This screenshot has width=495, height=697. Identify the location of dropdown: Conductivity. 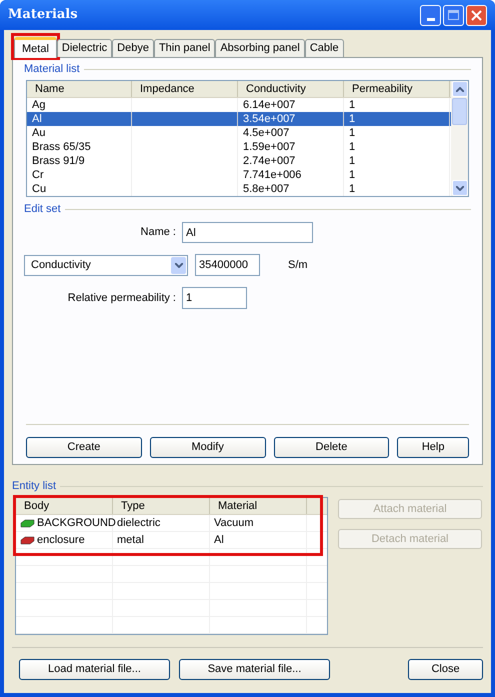
(106, 265).